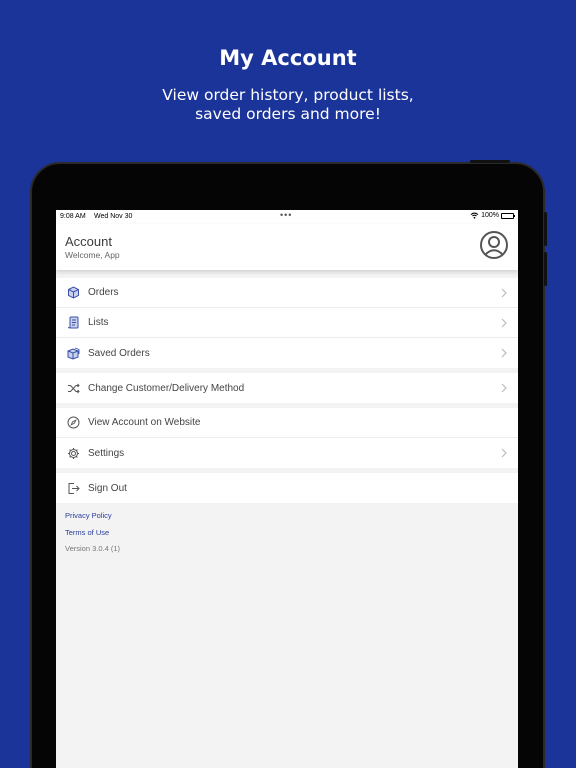  Describe the element at coordinates (545, 269) in the screenshot. I see `tablet-volume-down-button` at that location.